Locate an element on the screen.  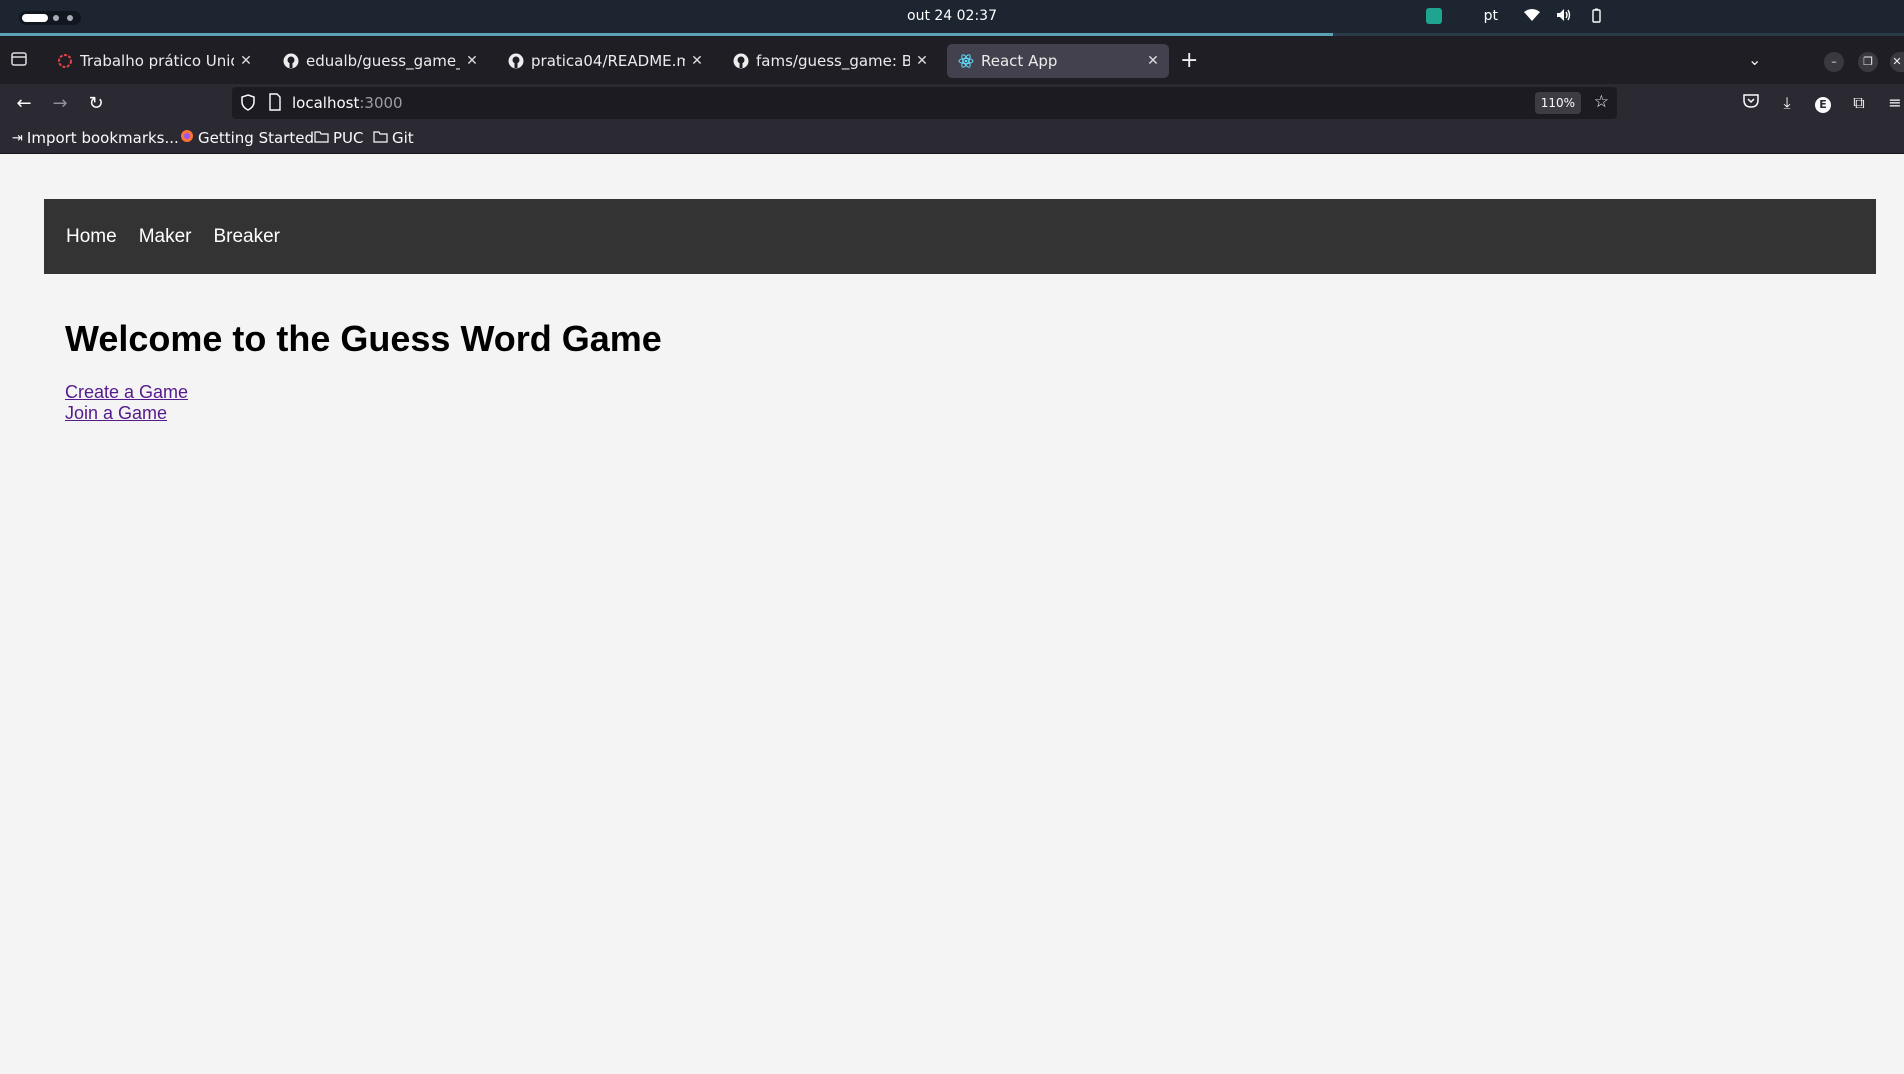
tab-title: React App is located at coordinates (1019, 61).